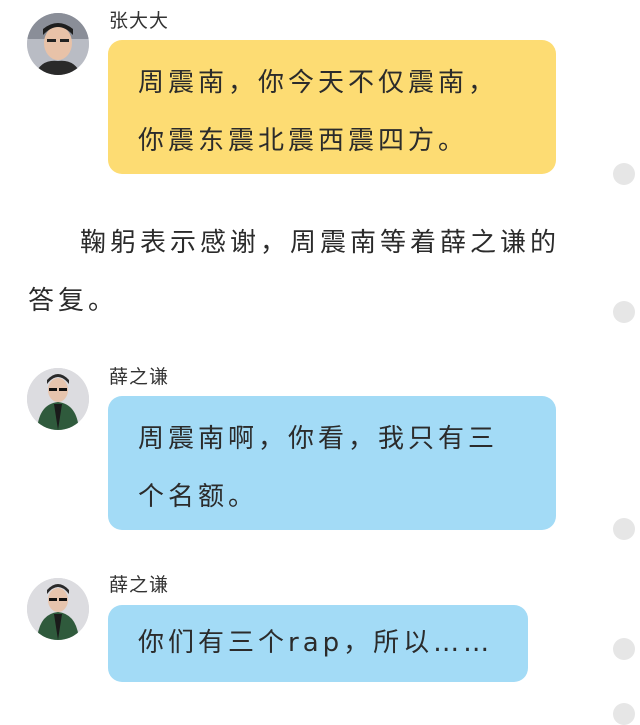 The width and height of the screenshot is (640, 725). I want to click on bubble-line: 周震南，你今天不仅震南，, so click(318, 83).